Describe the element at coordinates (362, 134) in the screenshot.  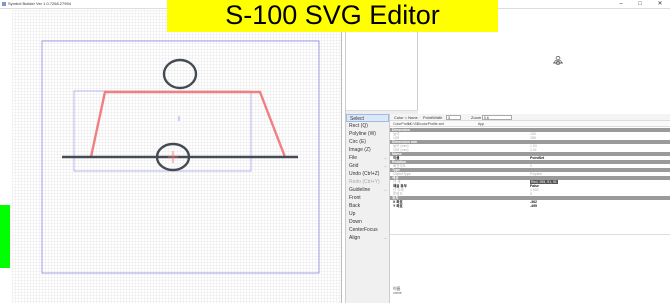
I see `sidebar-item-label: Polyline (W)` at that location.